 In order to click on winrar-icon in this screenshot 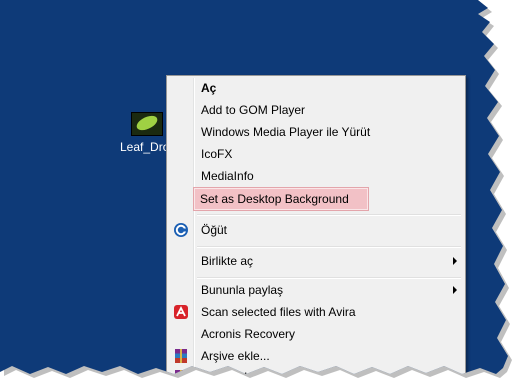, I will do `click(181, 356)`.